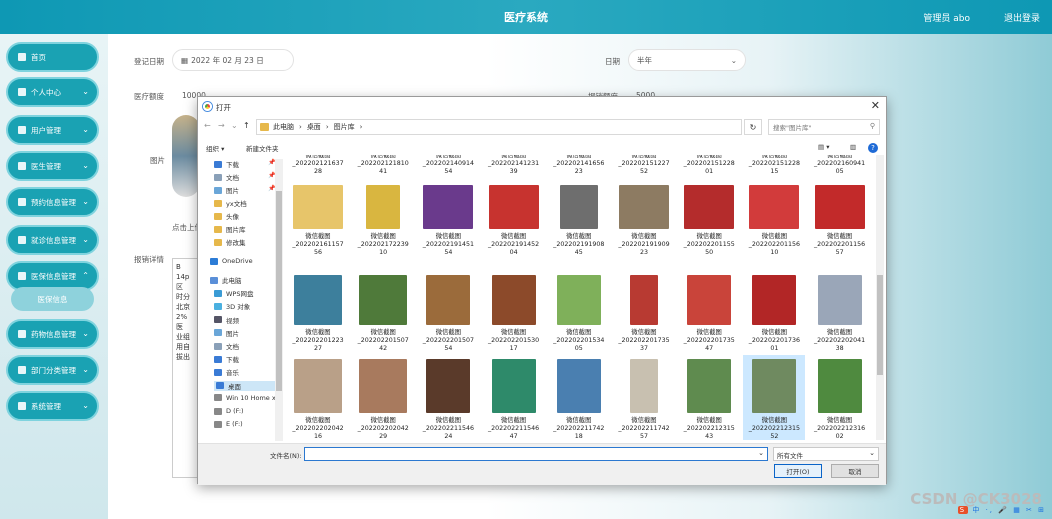 The height and width of the screenshot is (519, 1052). What do you see at coordinates (875, 105) in the screenshot?
I see `close-icon: ✕` at bounding box center [875, 105].